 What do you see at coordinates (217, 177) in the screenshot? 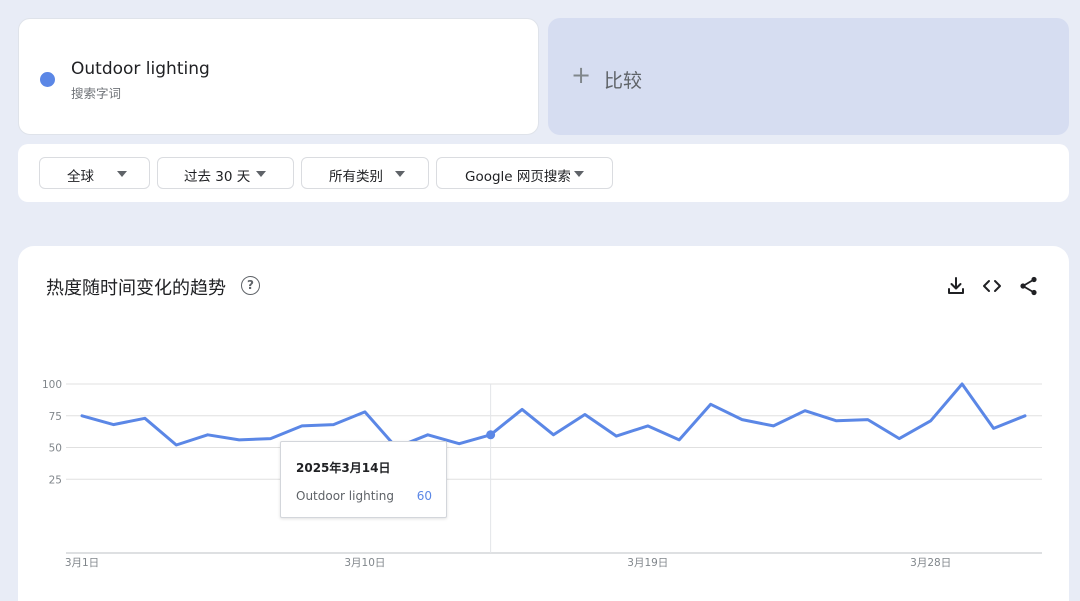
I see `time-range-label: 过去 30 天` at bounding box center [217, 177].